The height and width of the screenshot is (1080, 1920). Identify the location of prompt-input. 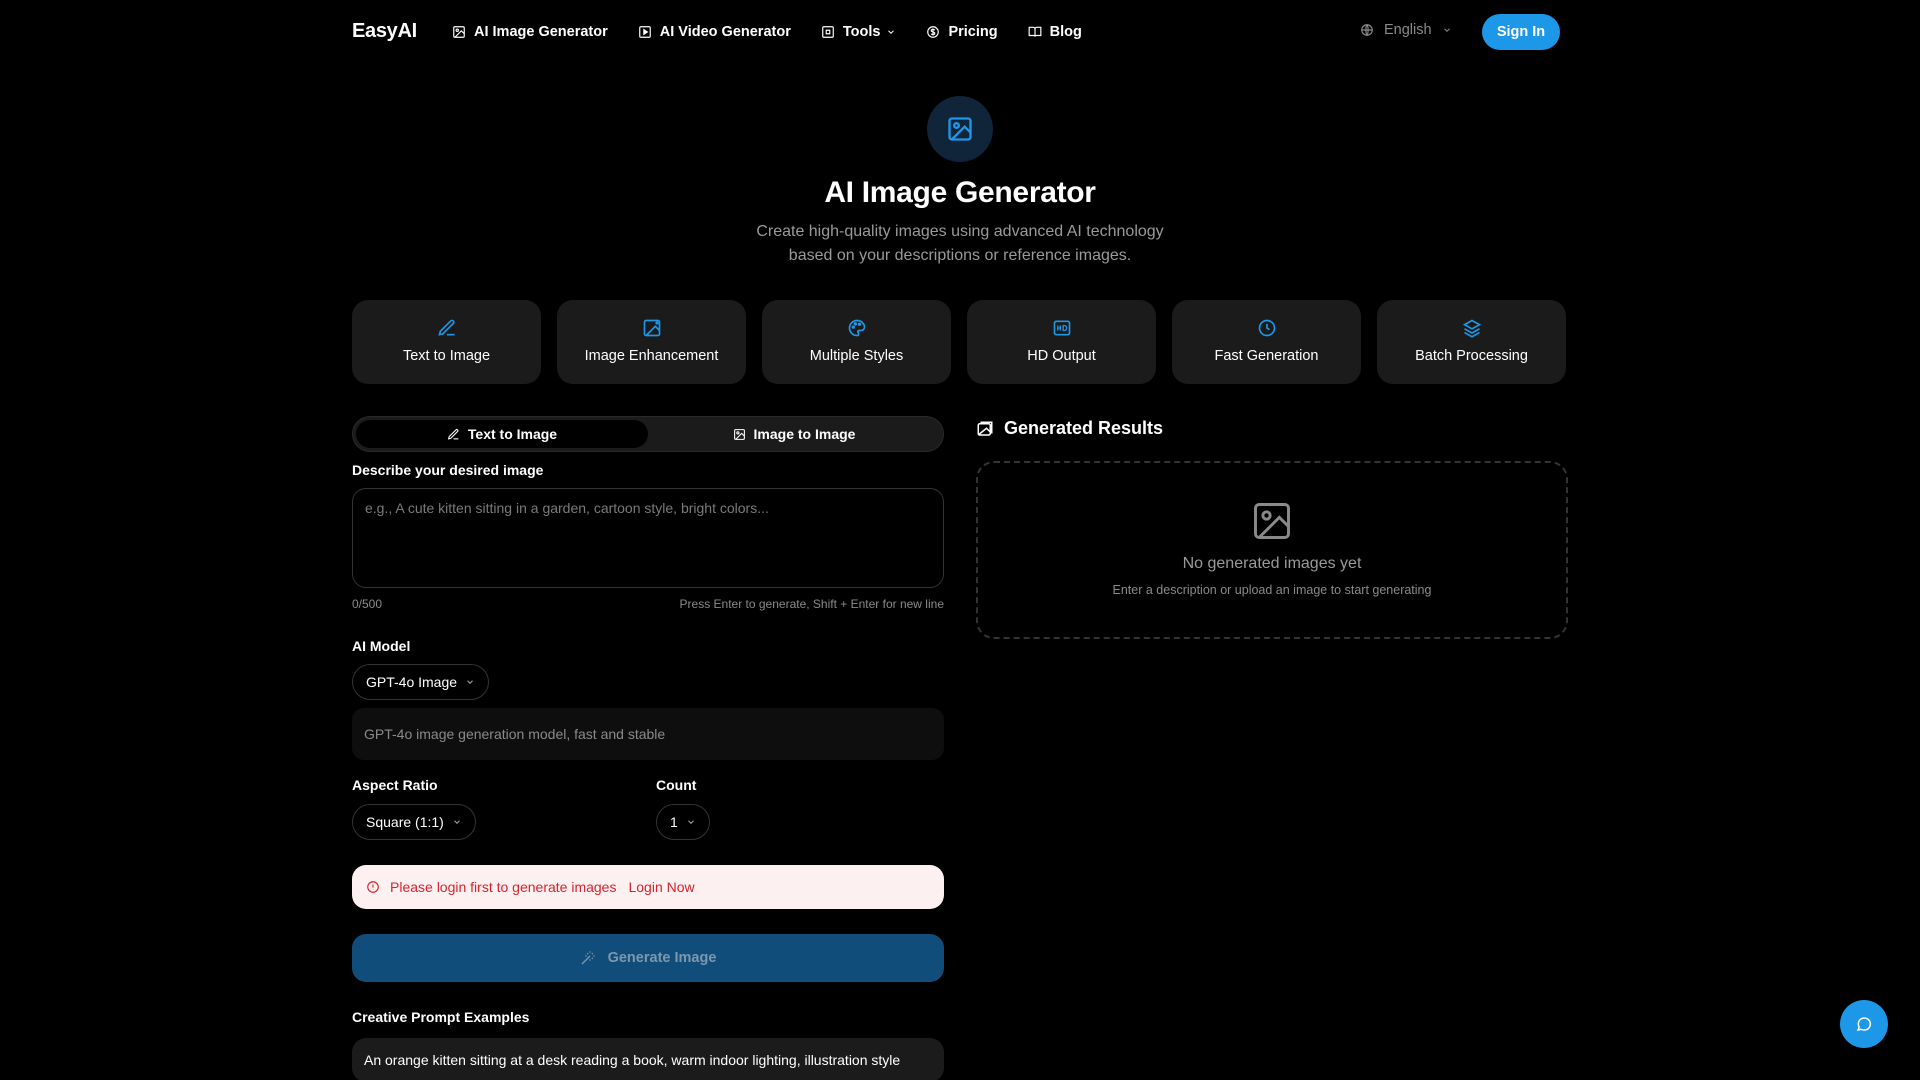
(648, 538).